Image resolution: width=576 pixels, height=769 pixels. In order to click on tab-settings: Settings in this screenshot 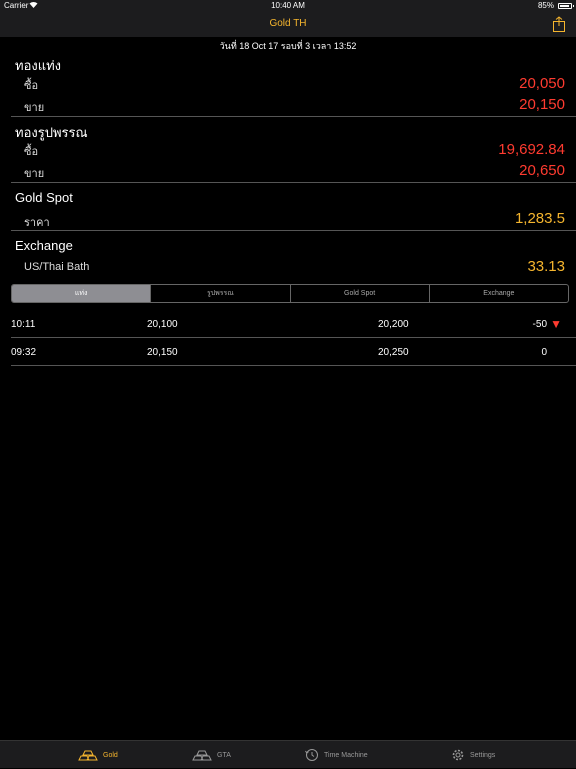, I will do `click(473, 755)`.